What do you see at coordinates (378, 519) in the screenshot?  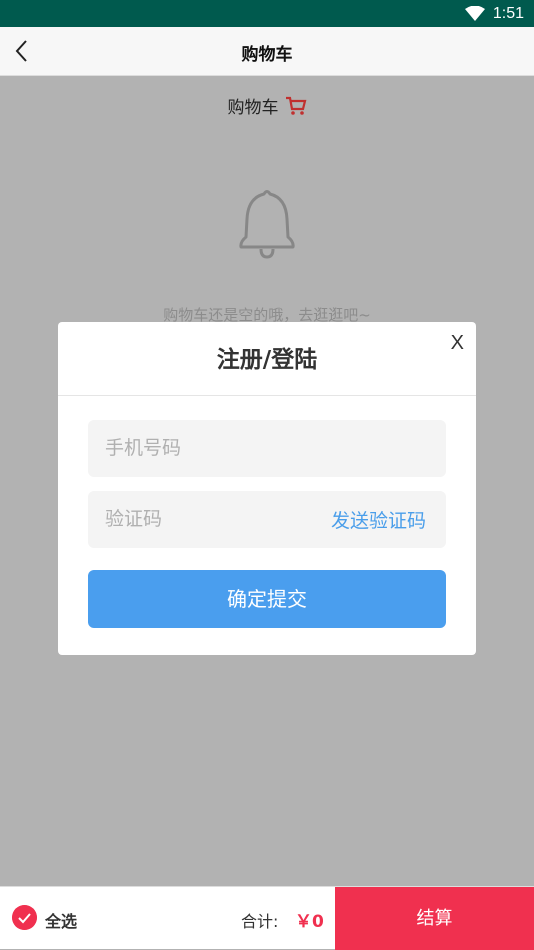 I see `send-code-button: 发送验证码` at bounding box center [378, 519].